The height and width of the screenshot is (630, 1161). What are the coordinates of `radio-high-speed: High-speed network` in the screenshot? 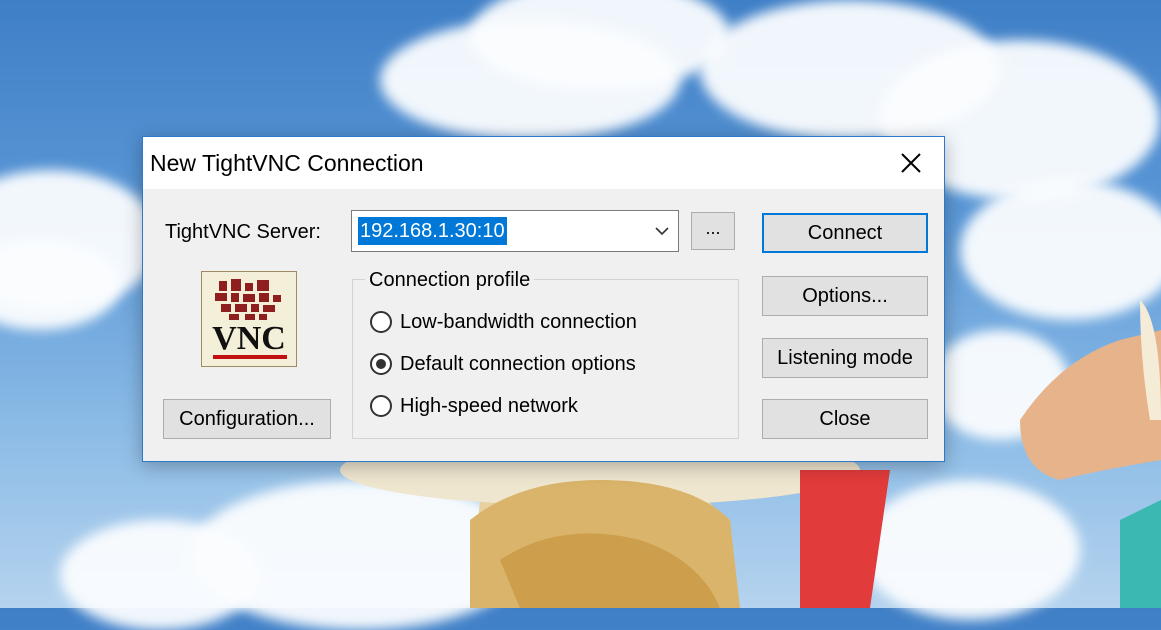 It's located at (474, 406).